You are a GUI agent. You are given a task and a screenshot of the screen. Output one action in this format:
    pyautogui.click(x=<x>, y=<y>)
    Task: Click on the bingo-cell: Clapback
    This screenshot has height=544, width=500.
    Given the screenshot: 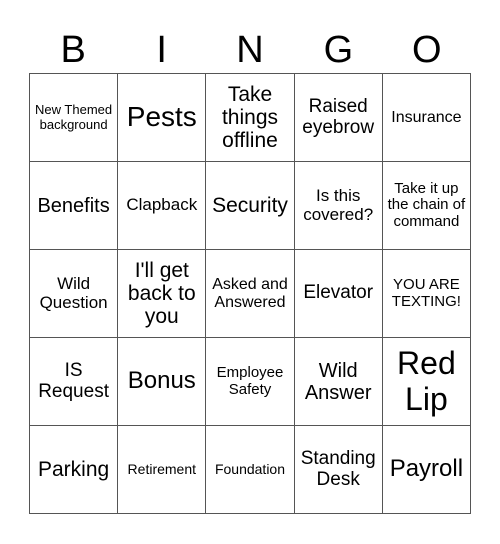 What is the action you would take?
    pyautogui.click(x=162, y=206)
    